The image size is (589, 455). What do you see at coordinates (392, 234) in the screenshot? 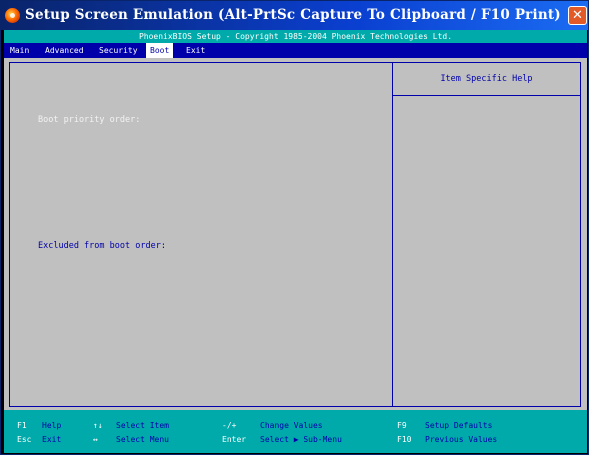
I see `panel-divider` at bounding box center [392, 234].